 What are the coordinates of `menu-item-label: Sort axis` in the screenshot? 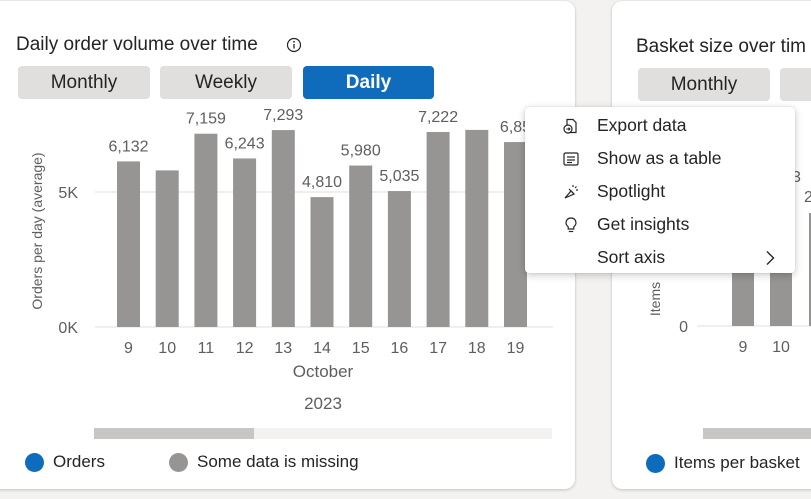 It's located at (631, 257).